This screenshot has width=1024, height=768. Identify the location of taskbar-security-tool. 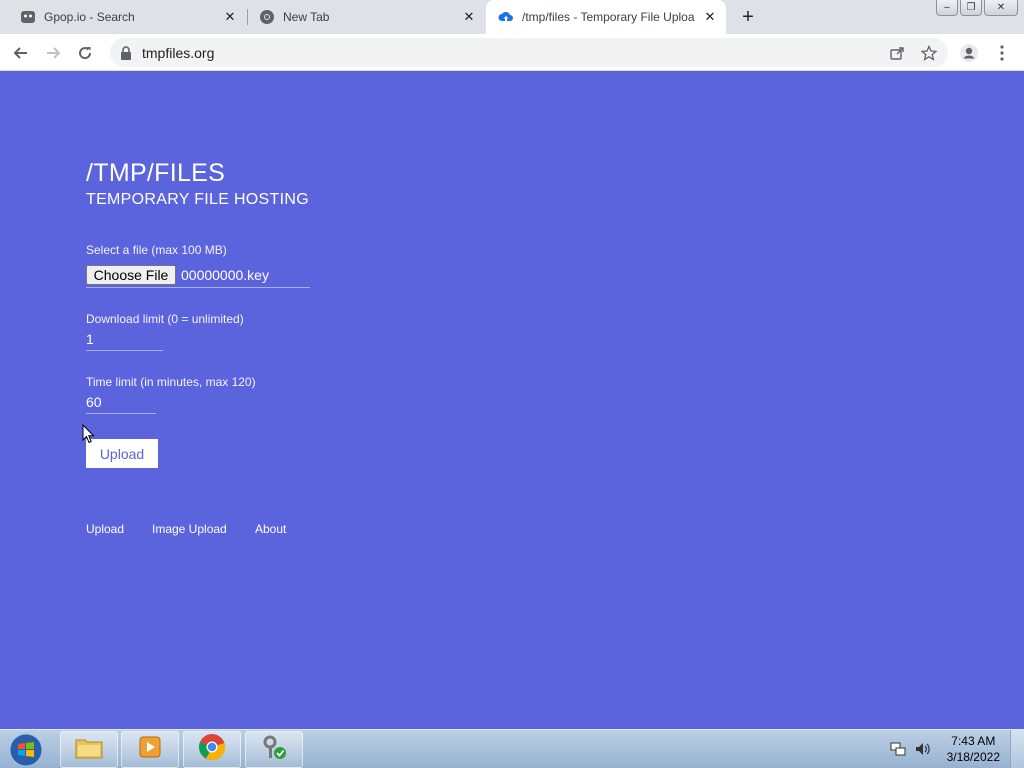
(274, 749).